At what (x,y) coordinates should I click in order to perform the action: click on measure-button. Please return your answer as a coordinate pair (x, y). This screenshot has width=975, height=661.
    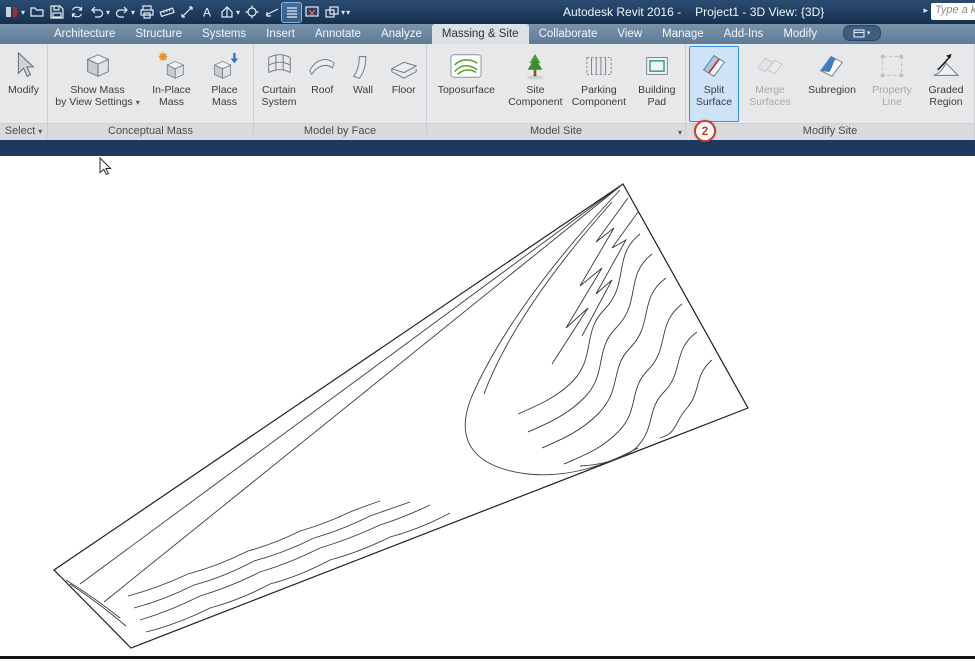
    Looking at the image, I should click on (166, 12).